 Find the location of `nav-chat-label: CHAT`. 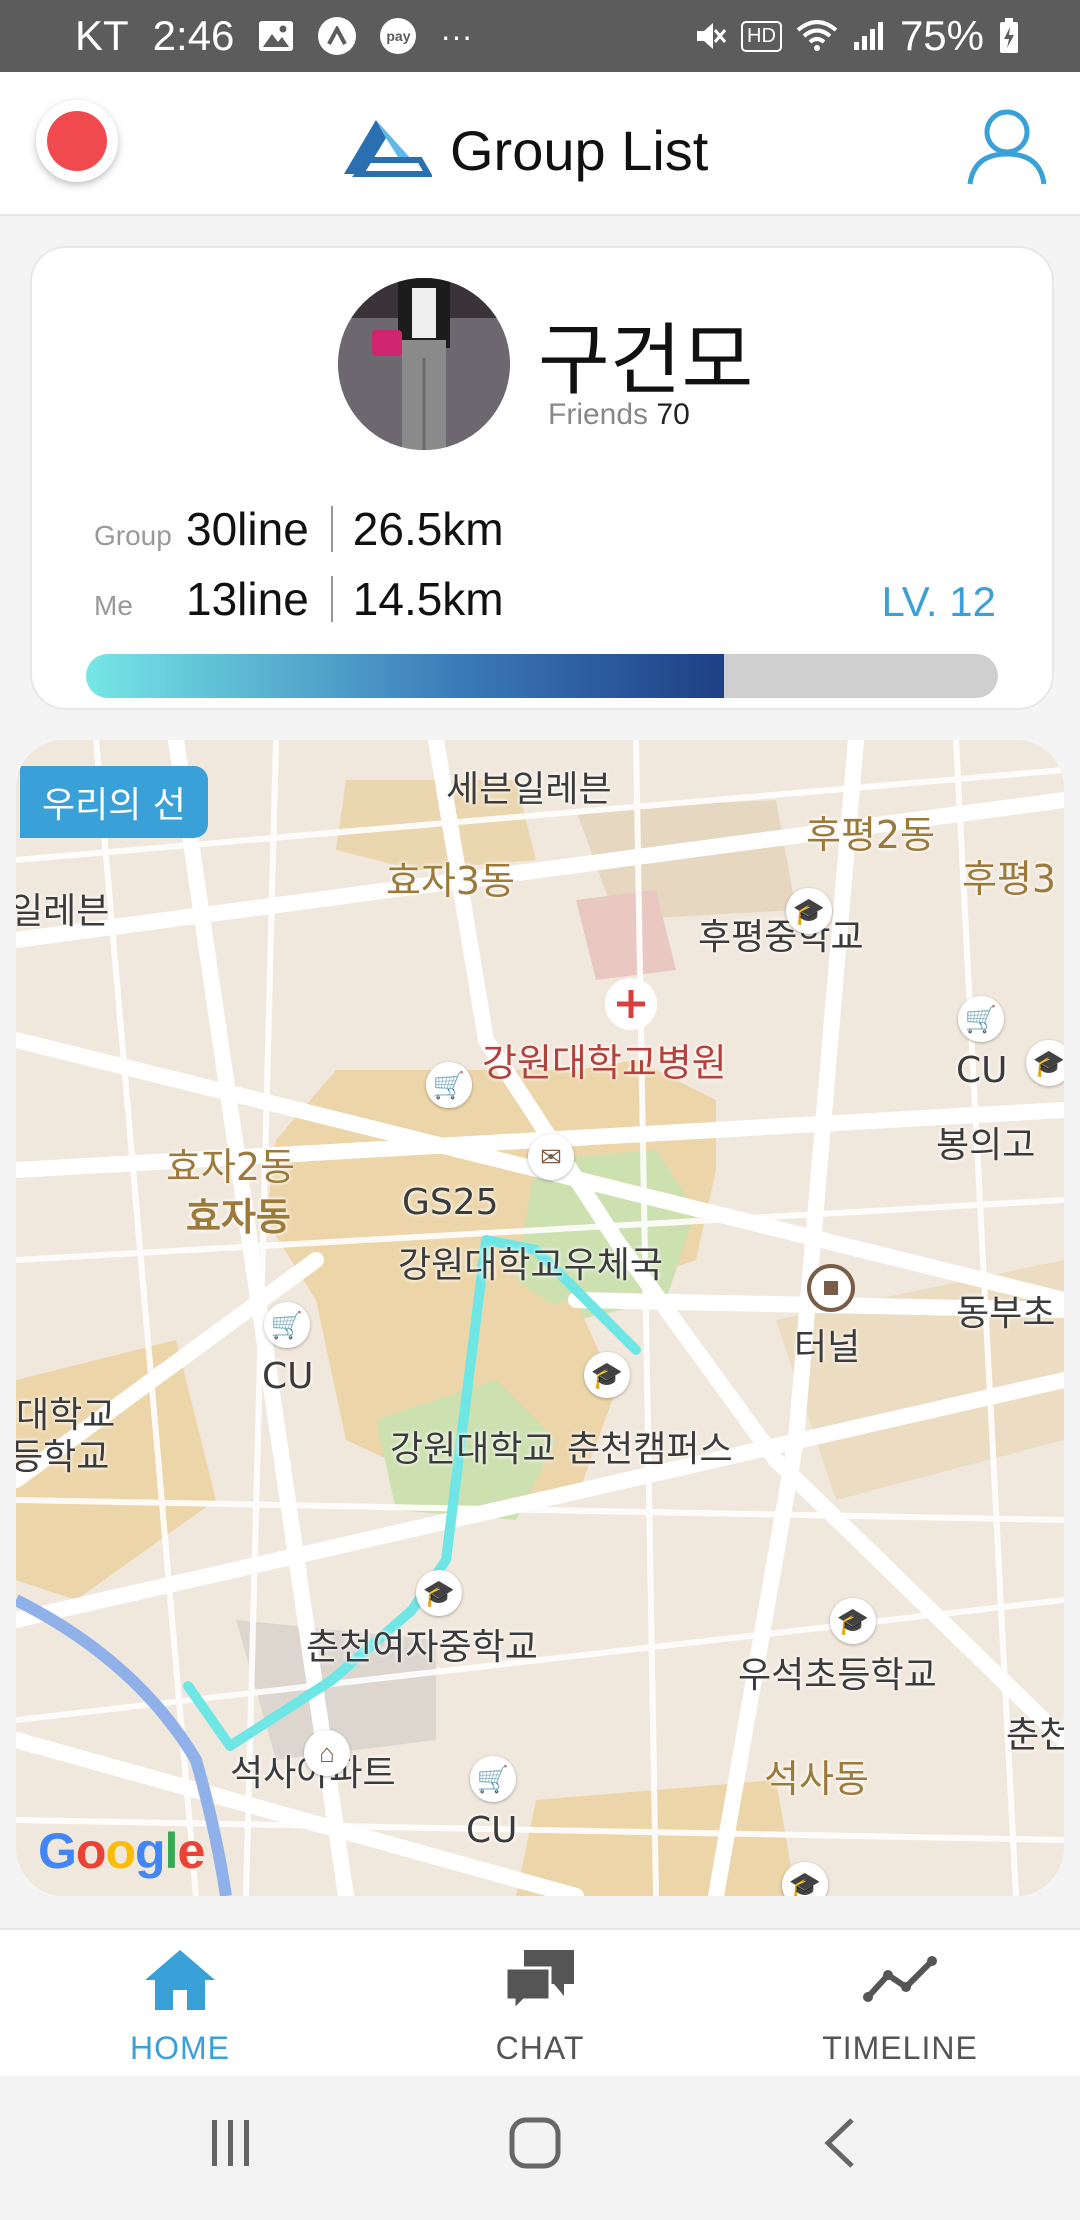

nav-chat-label: CHAT is located at coordinates (540, 2048).